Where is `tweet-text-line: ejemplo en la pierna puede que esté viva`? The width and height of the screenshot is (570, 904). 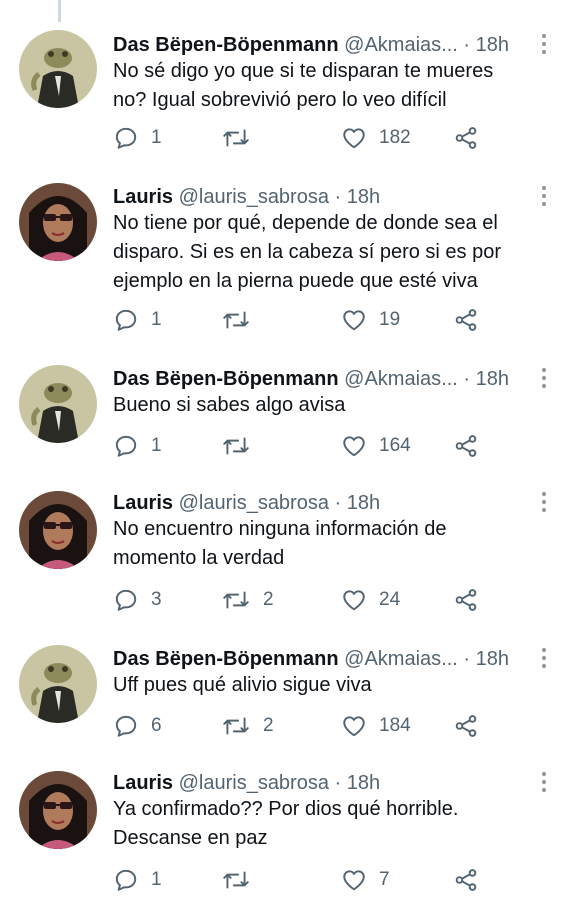
tweet-text-line: ejemplo en la pierna puede que esté viva is located at coordinates (295, 281).